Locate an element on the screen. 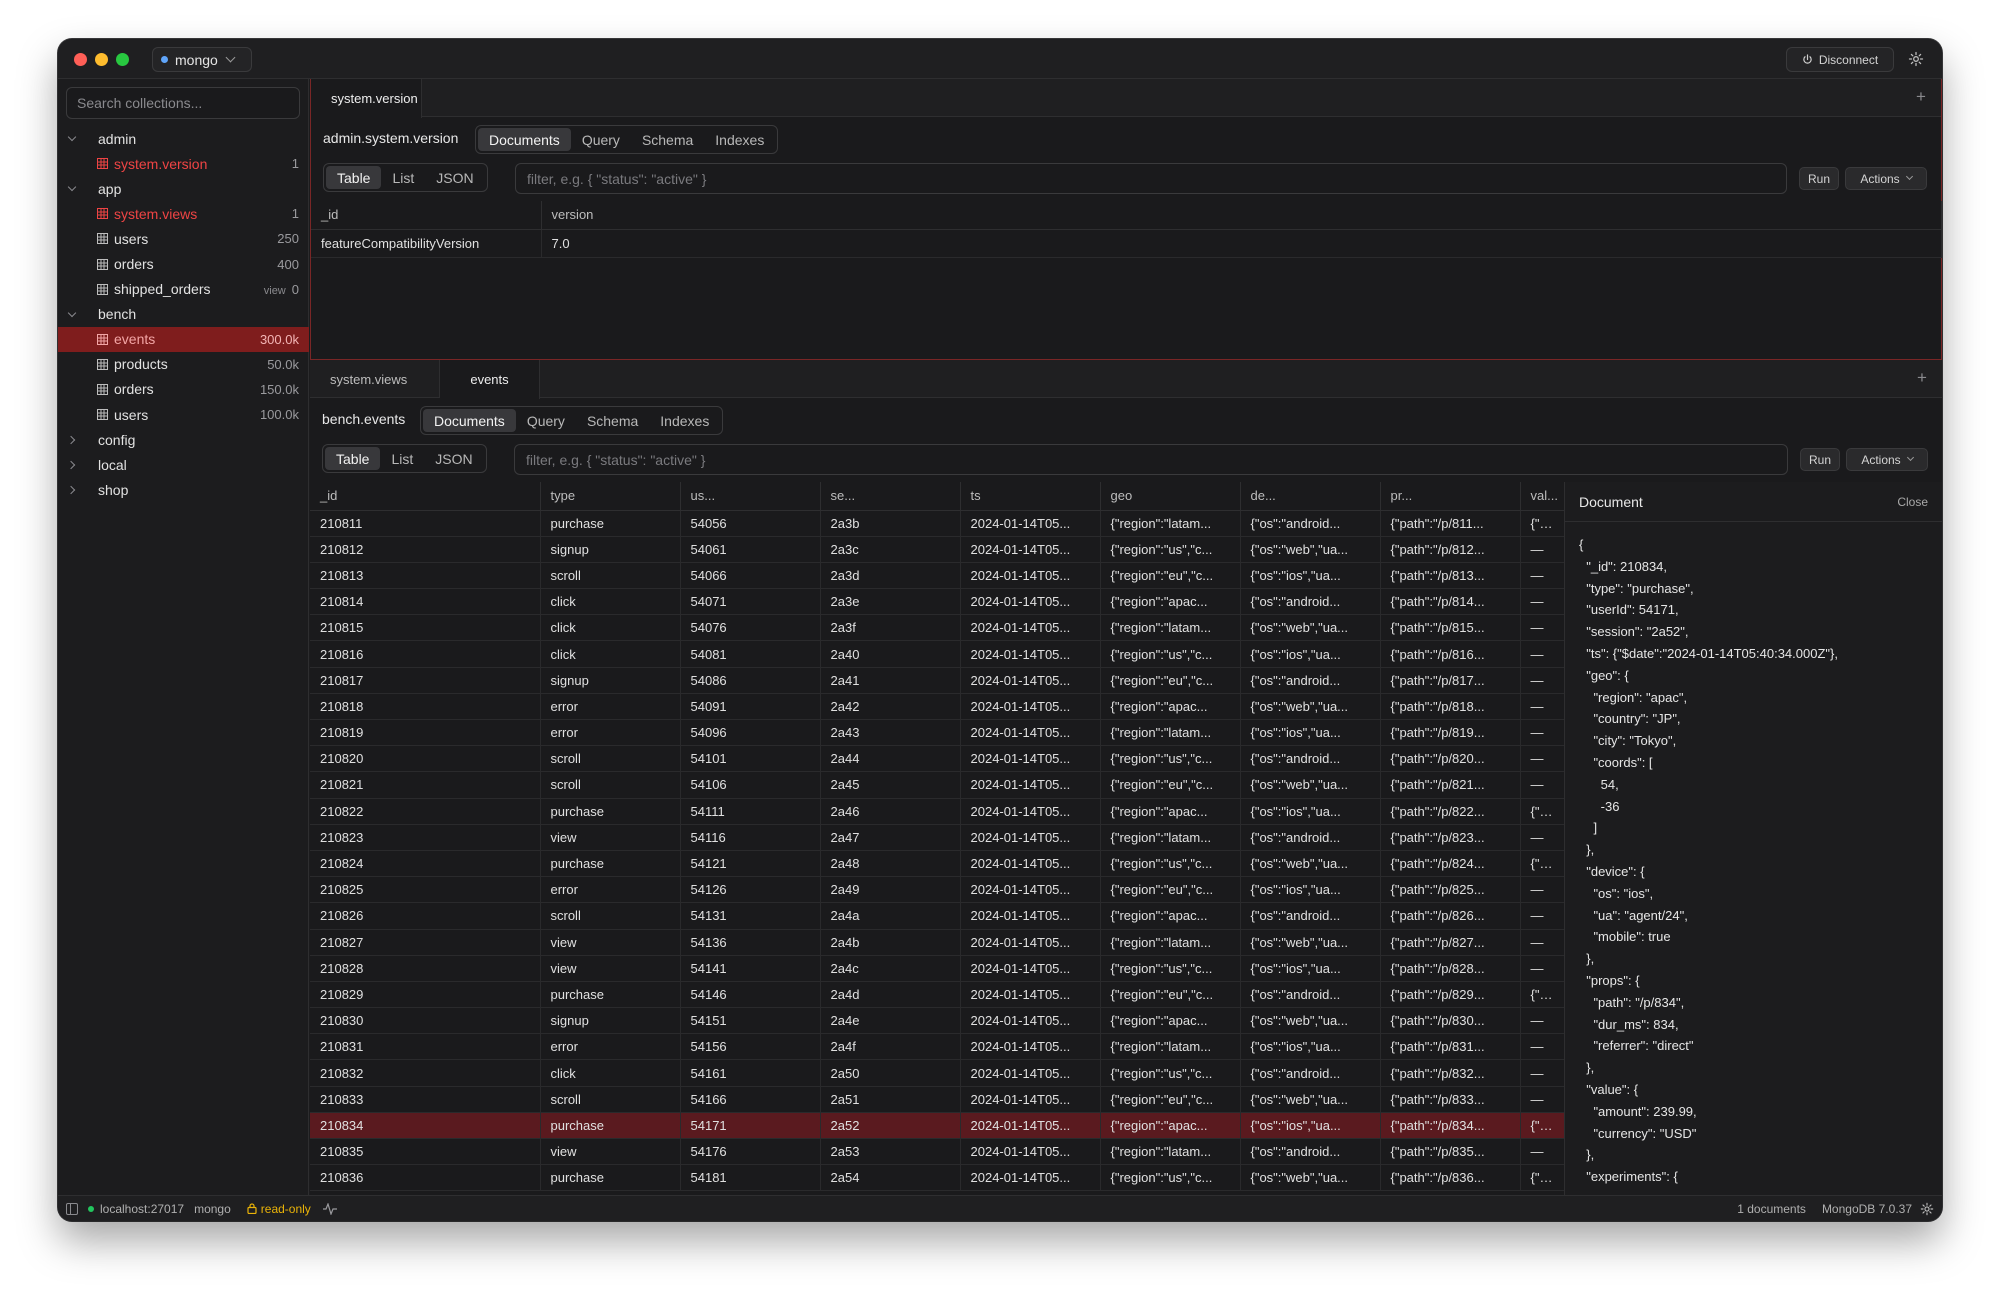  collection-label: products is located at coordinates (141, 364).